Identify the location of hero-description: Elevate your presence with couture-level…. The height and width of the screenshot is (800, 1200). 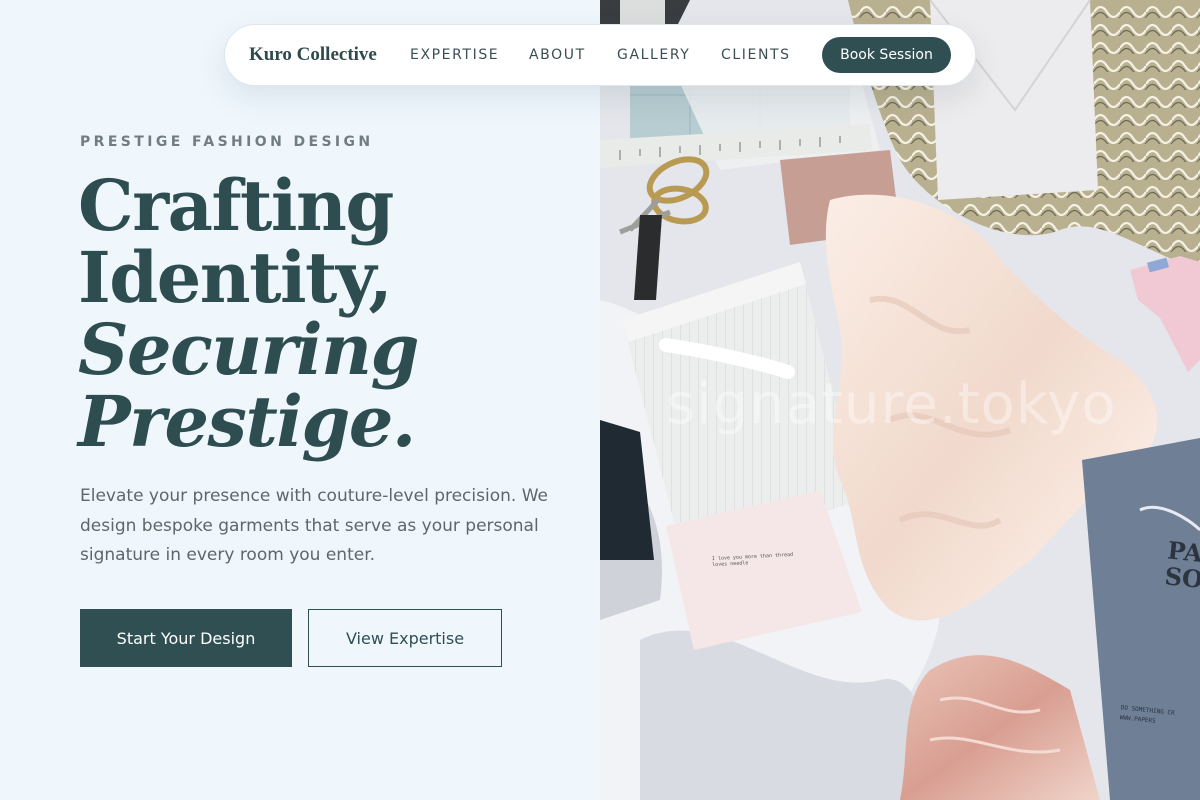
(314, 525).